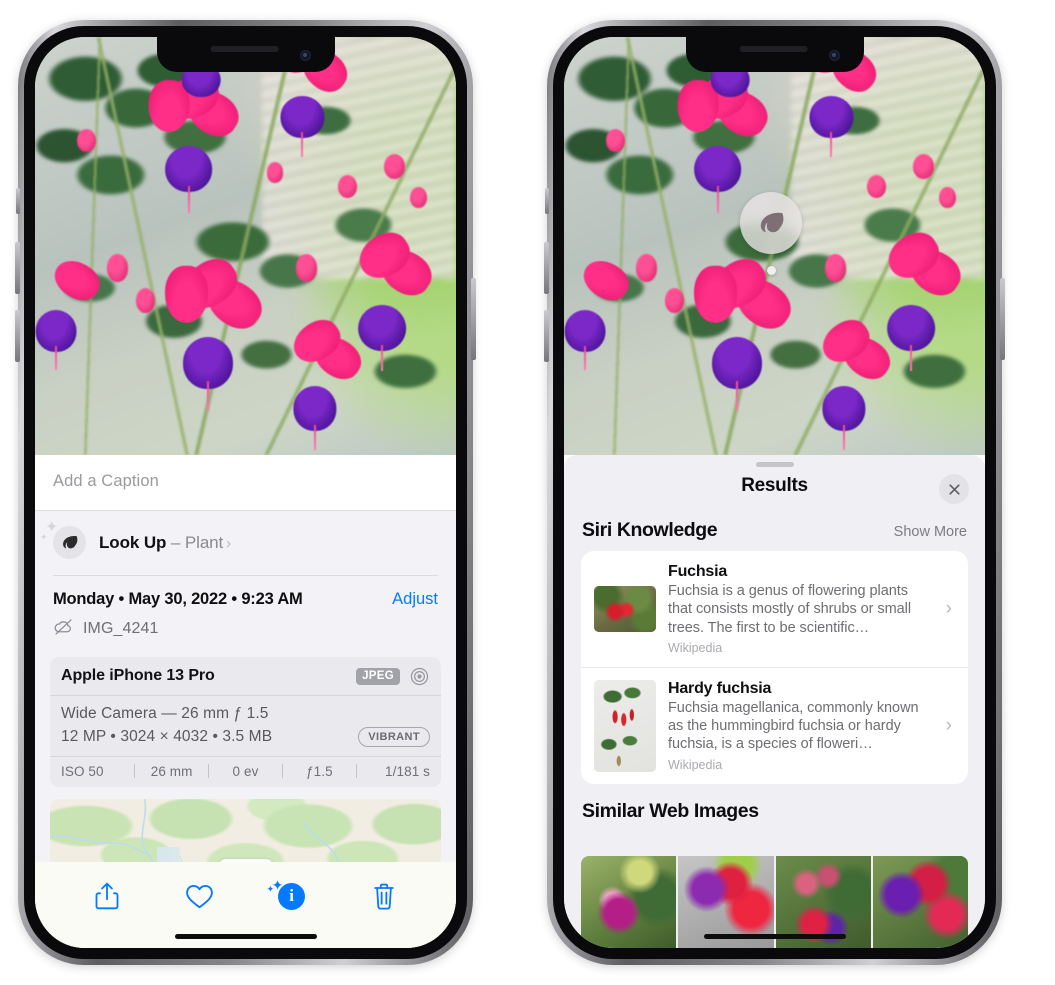  What do you see at coordinates (394, 736) in the screenshot?
I see `photographic-style-badge: VIBRANT` at bounding box center [394, 736].